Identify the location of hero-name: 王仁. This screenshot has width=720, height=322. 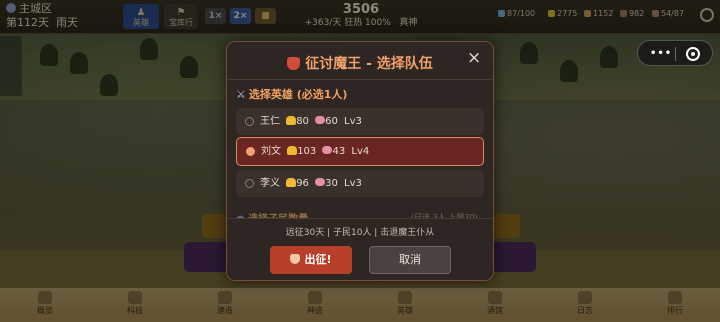
(270, 121).